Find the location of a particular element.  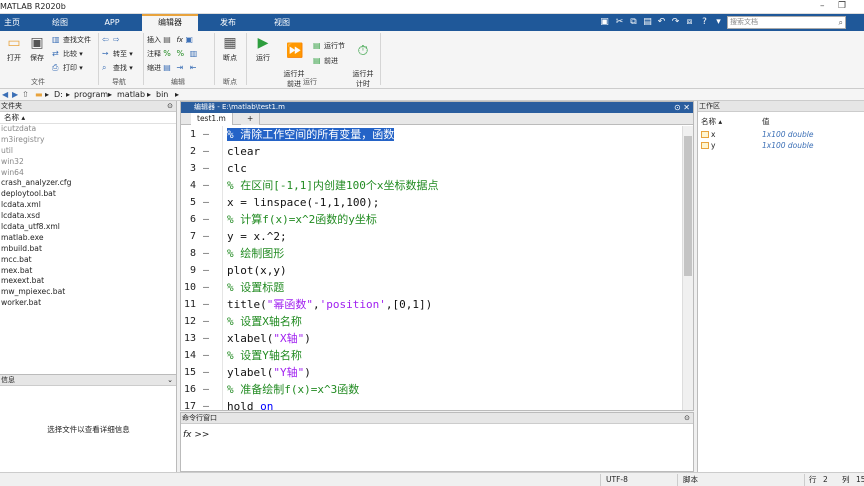

open-button: ▭ 打开 is located at coordinates (14, 49).